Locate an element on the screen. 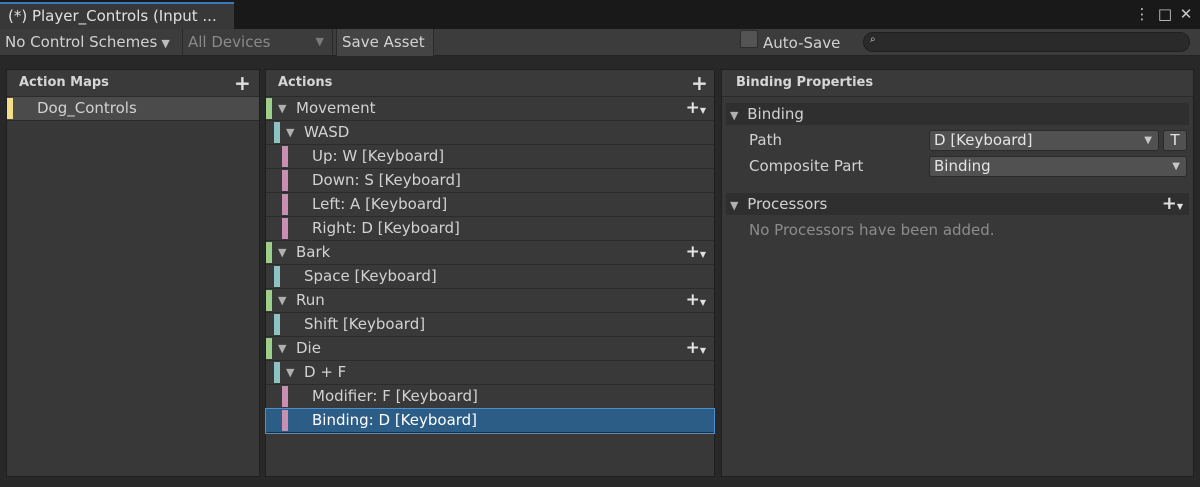  action-map-item: Dog_Controls is located at coordinates (133, 109).